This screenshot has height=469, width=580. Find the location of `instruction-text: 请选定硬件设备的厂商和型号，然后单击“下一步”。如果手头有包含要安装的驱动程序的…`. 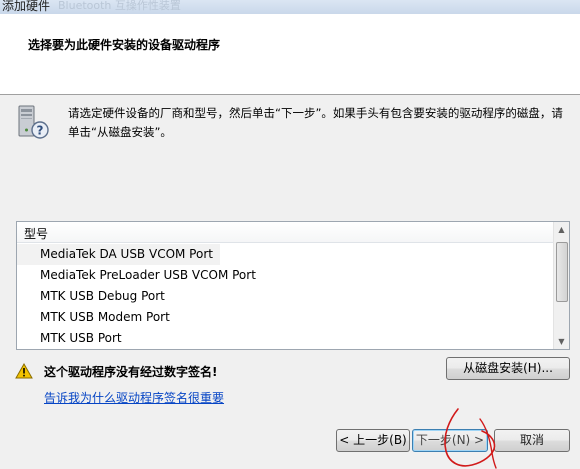

instruction-text: 请选定硬件设备的厂商和型号，然后单击“下一步”。如果手头有包含要安装的驱动程序的… is located at coordinates (315, 122).